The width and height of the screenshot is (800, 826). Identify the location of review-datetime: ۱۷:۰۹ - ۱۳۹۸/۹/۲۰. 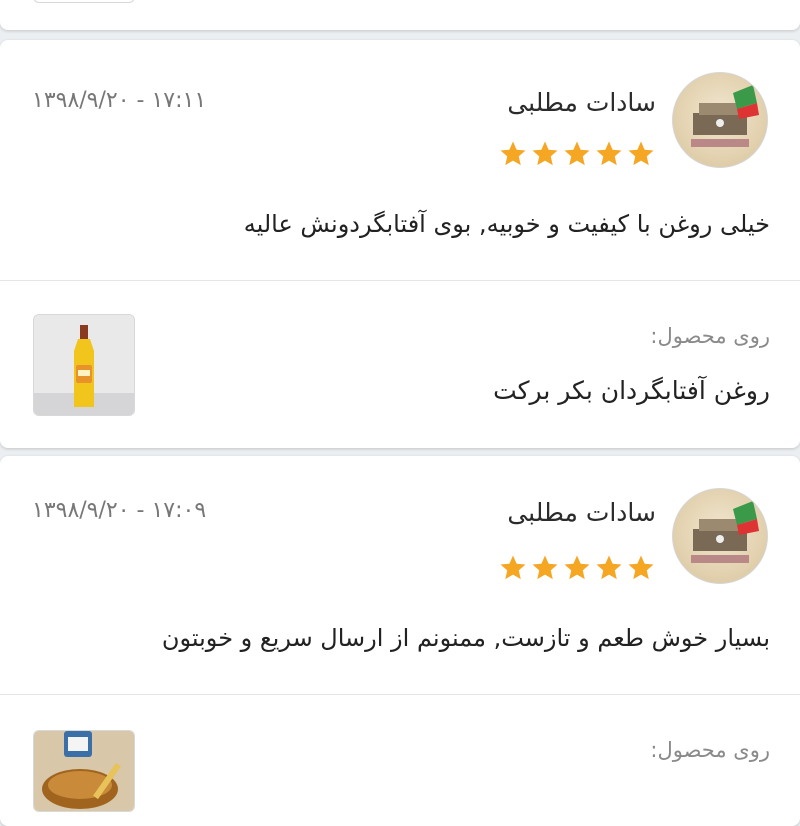
(119, 510).